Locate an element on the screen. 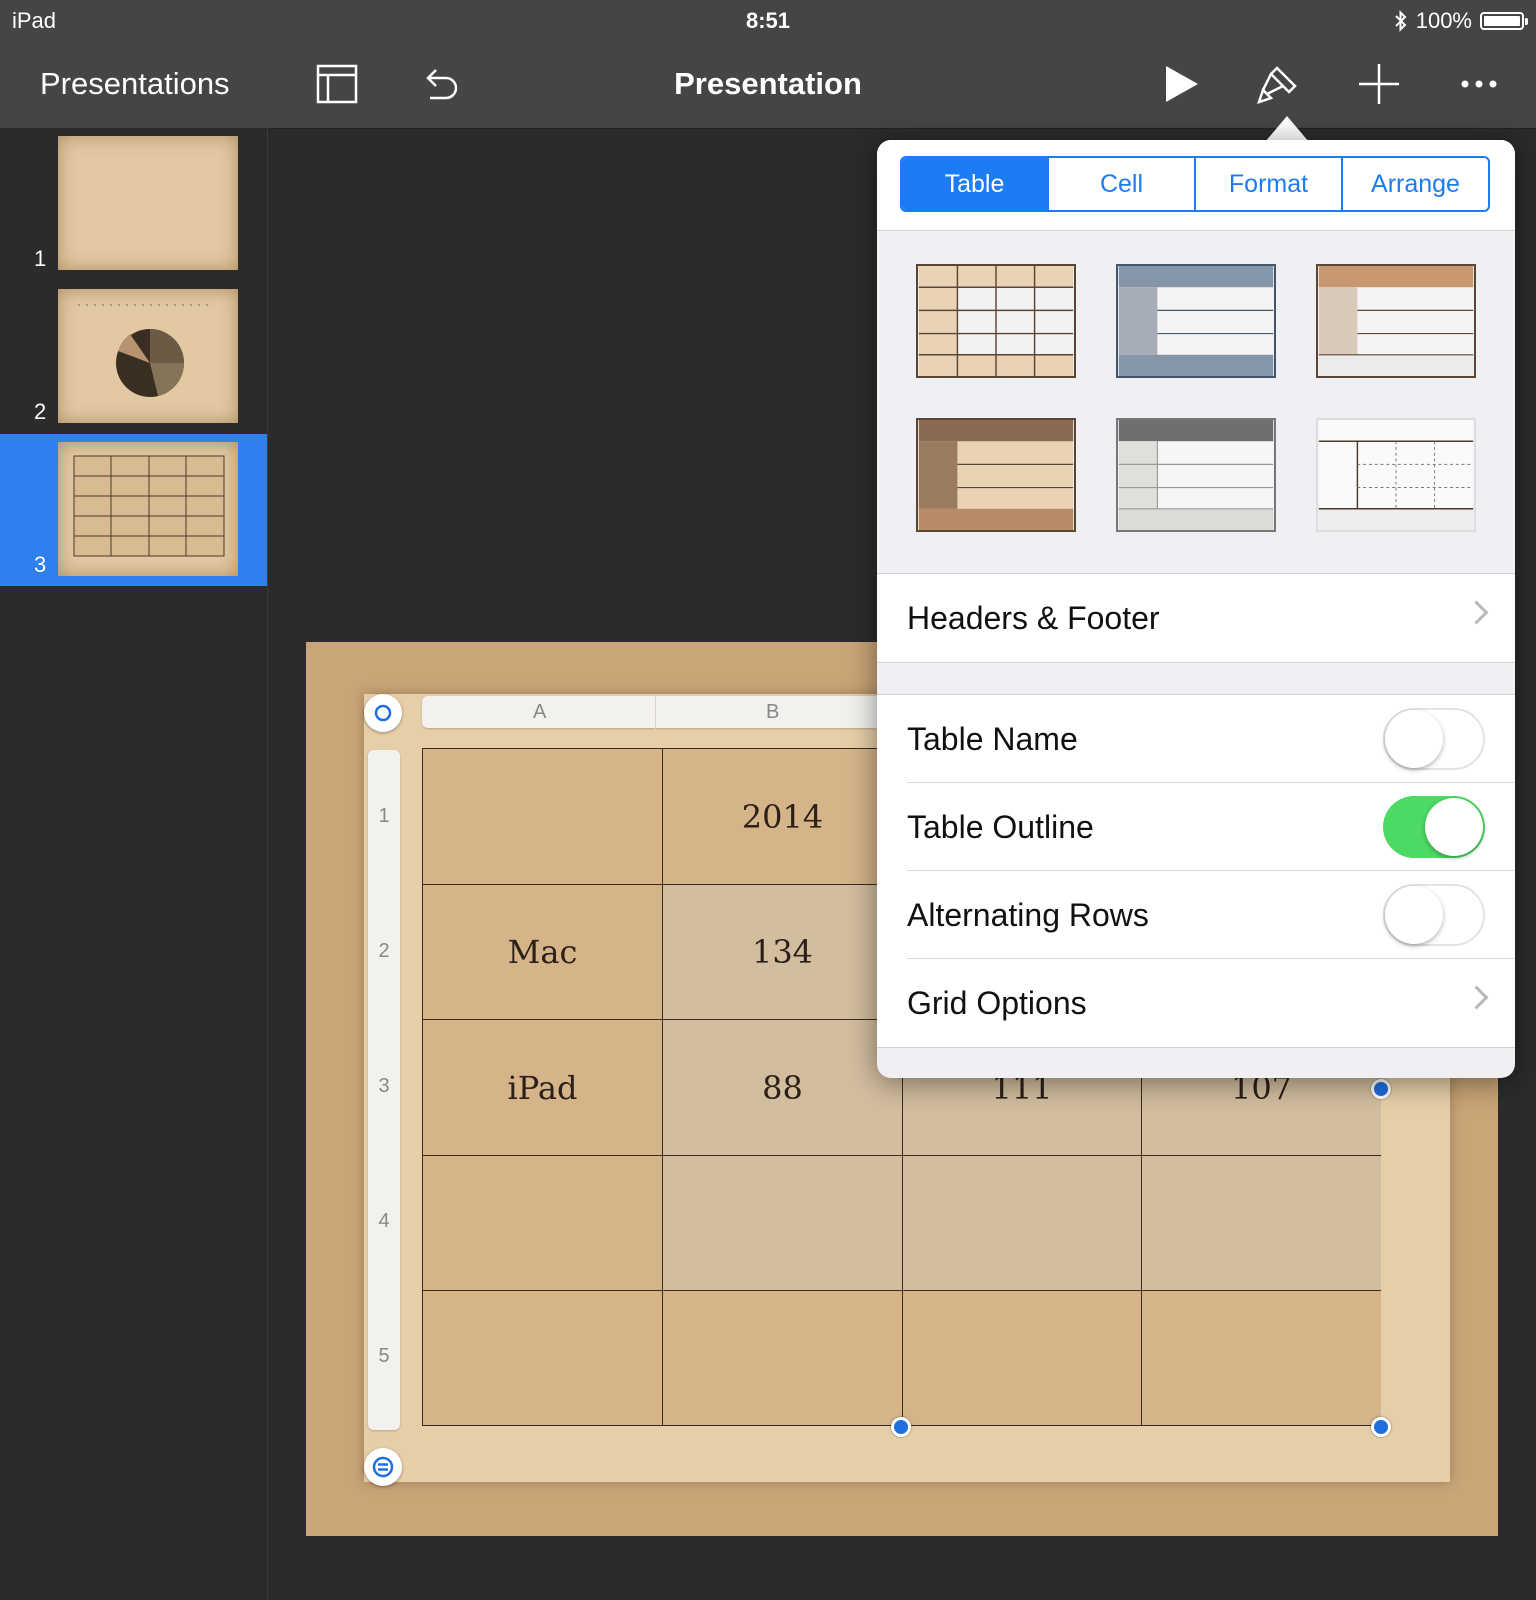  slide-number: 3 is located at coordinates (40, 564).